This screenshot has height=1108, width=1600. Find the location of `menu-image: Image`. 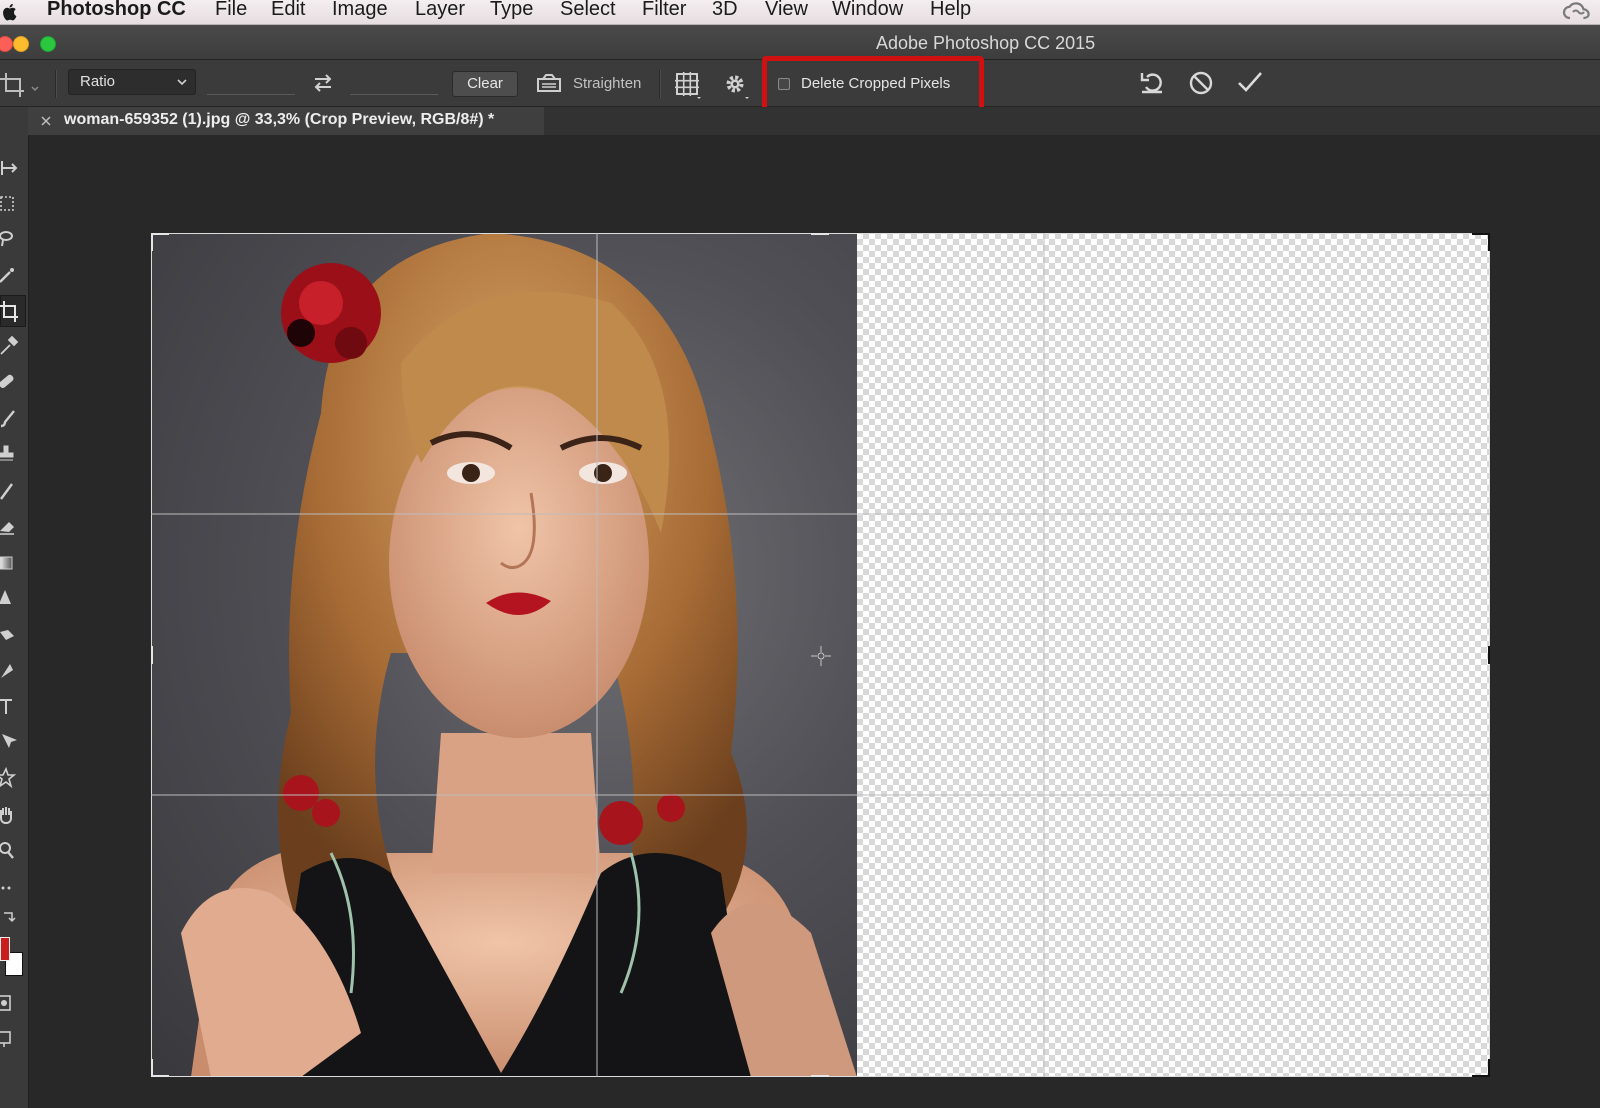

menu-image: Image is located at coordinates (360, 10).